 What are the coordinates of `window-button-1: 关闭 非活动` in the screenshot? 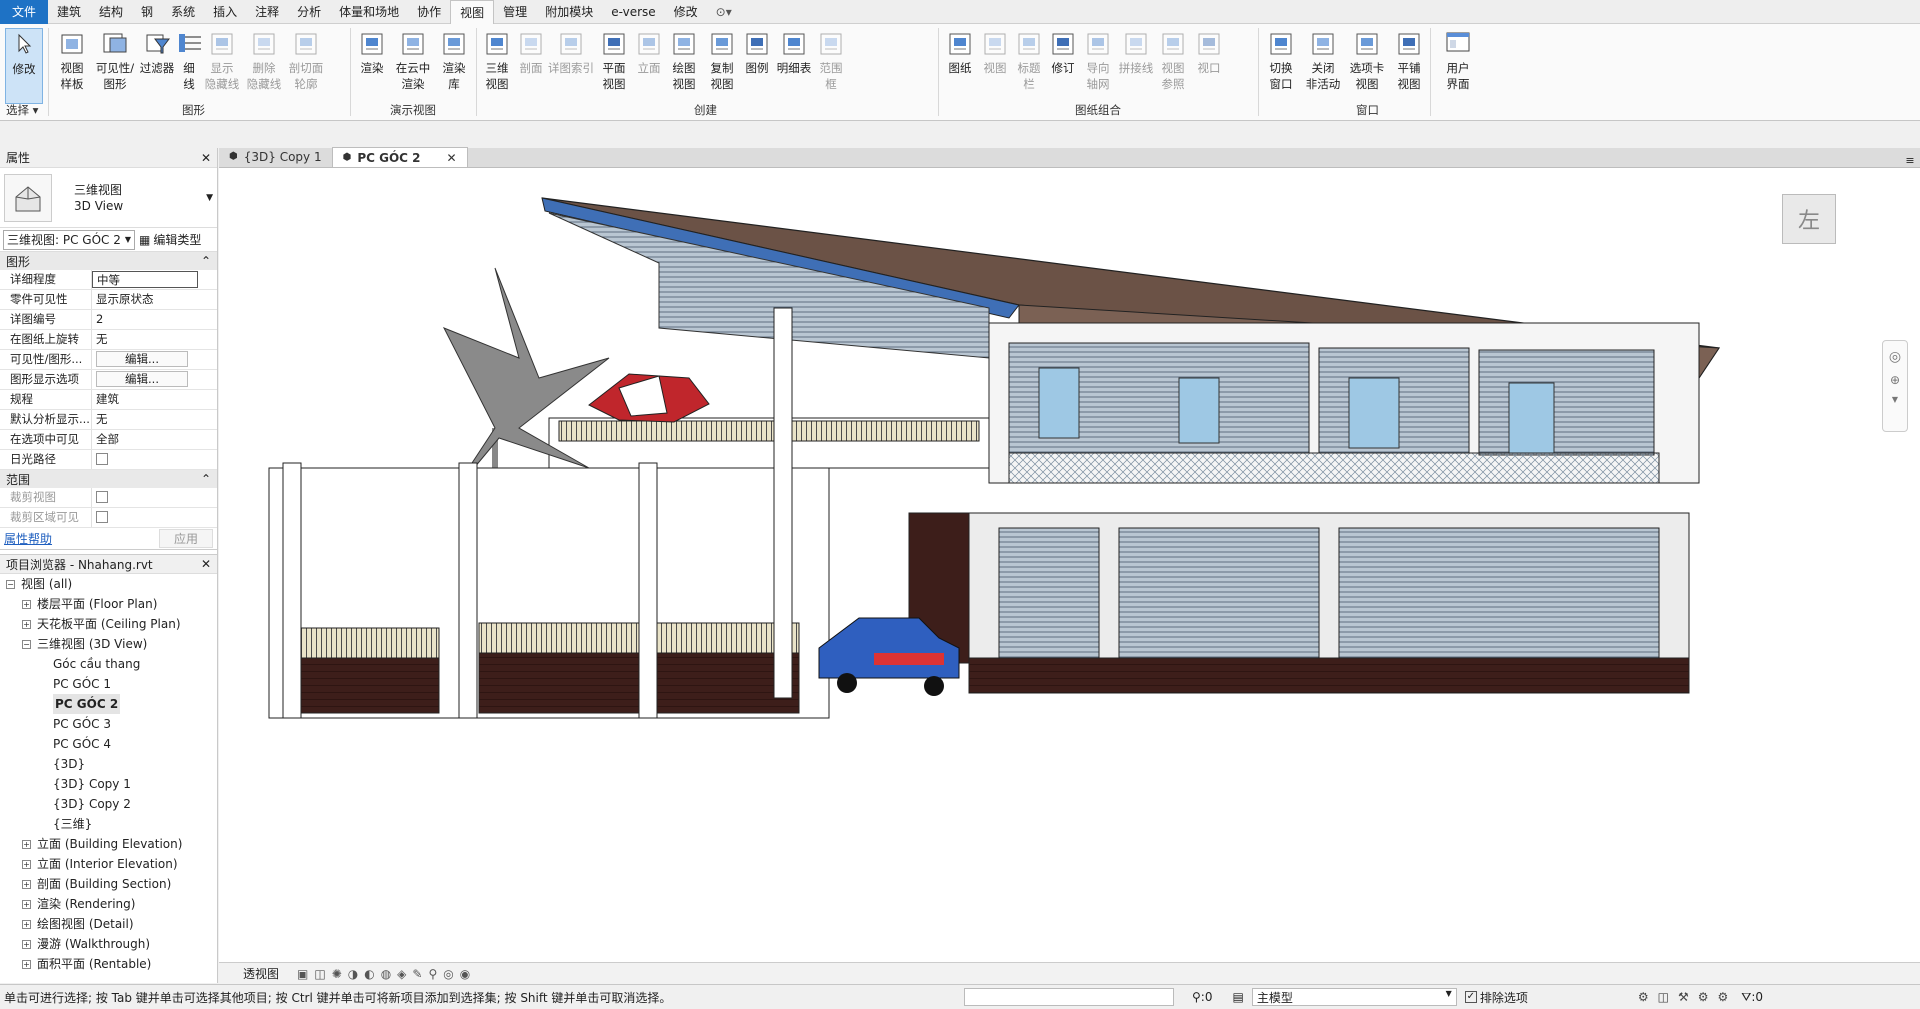 It's located at (1323, 66).